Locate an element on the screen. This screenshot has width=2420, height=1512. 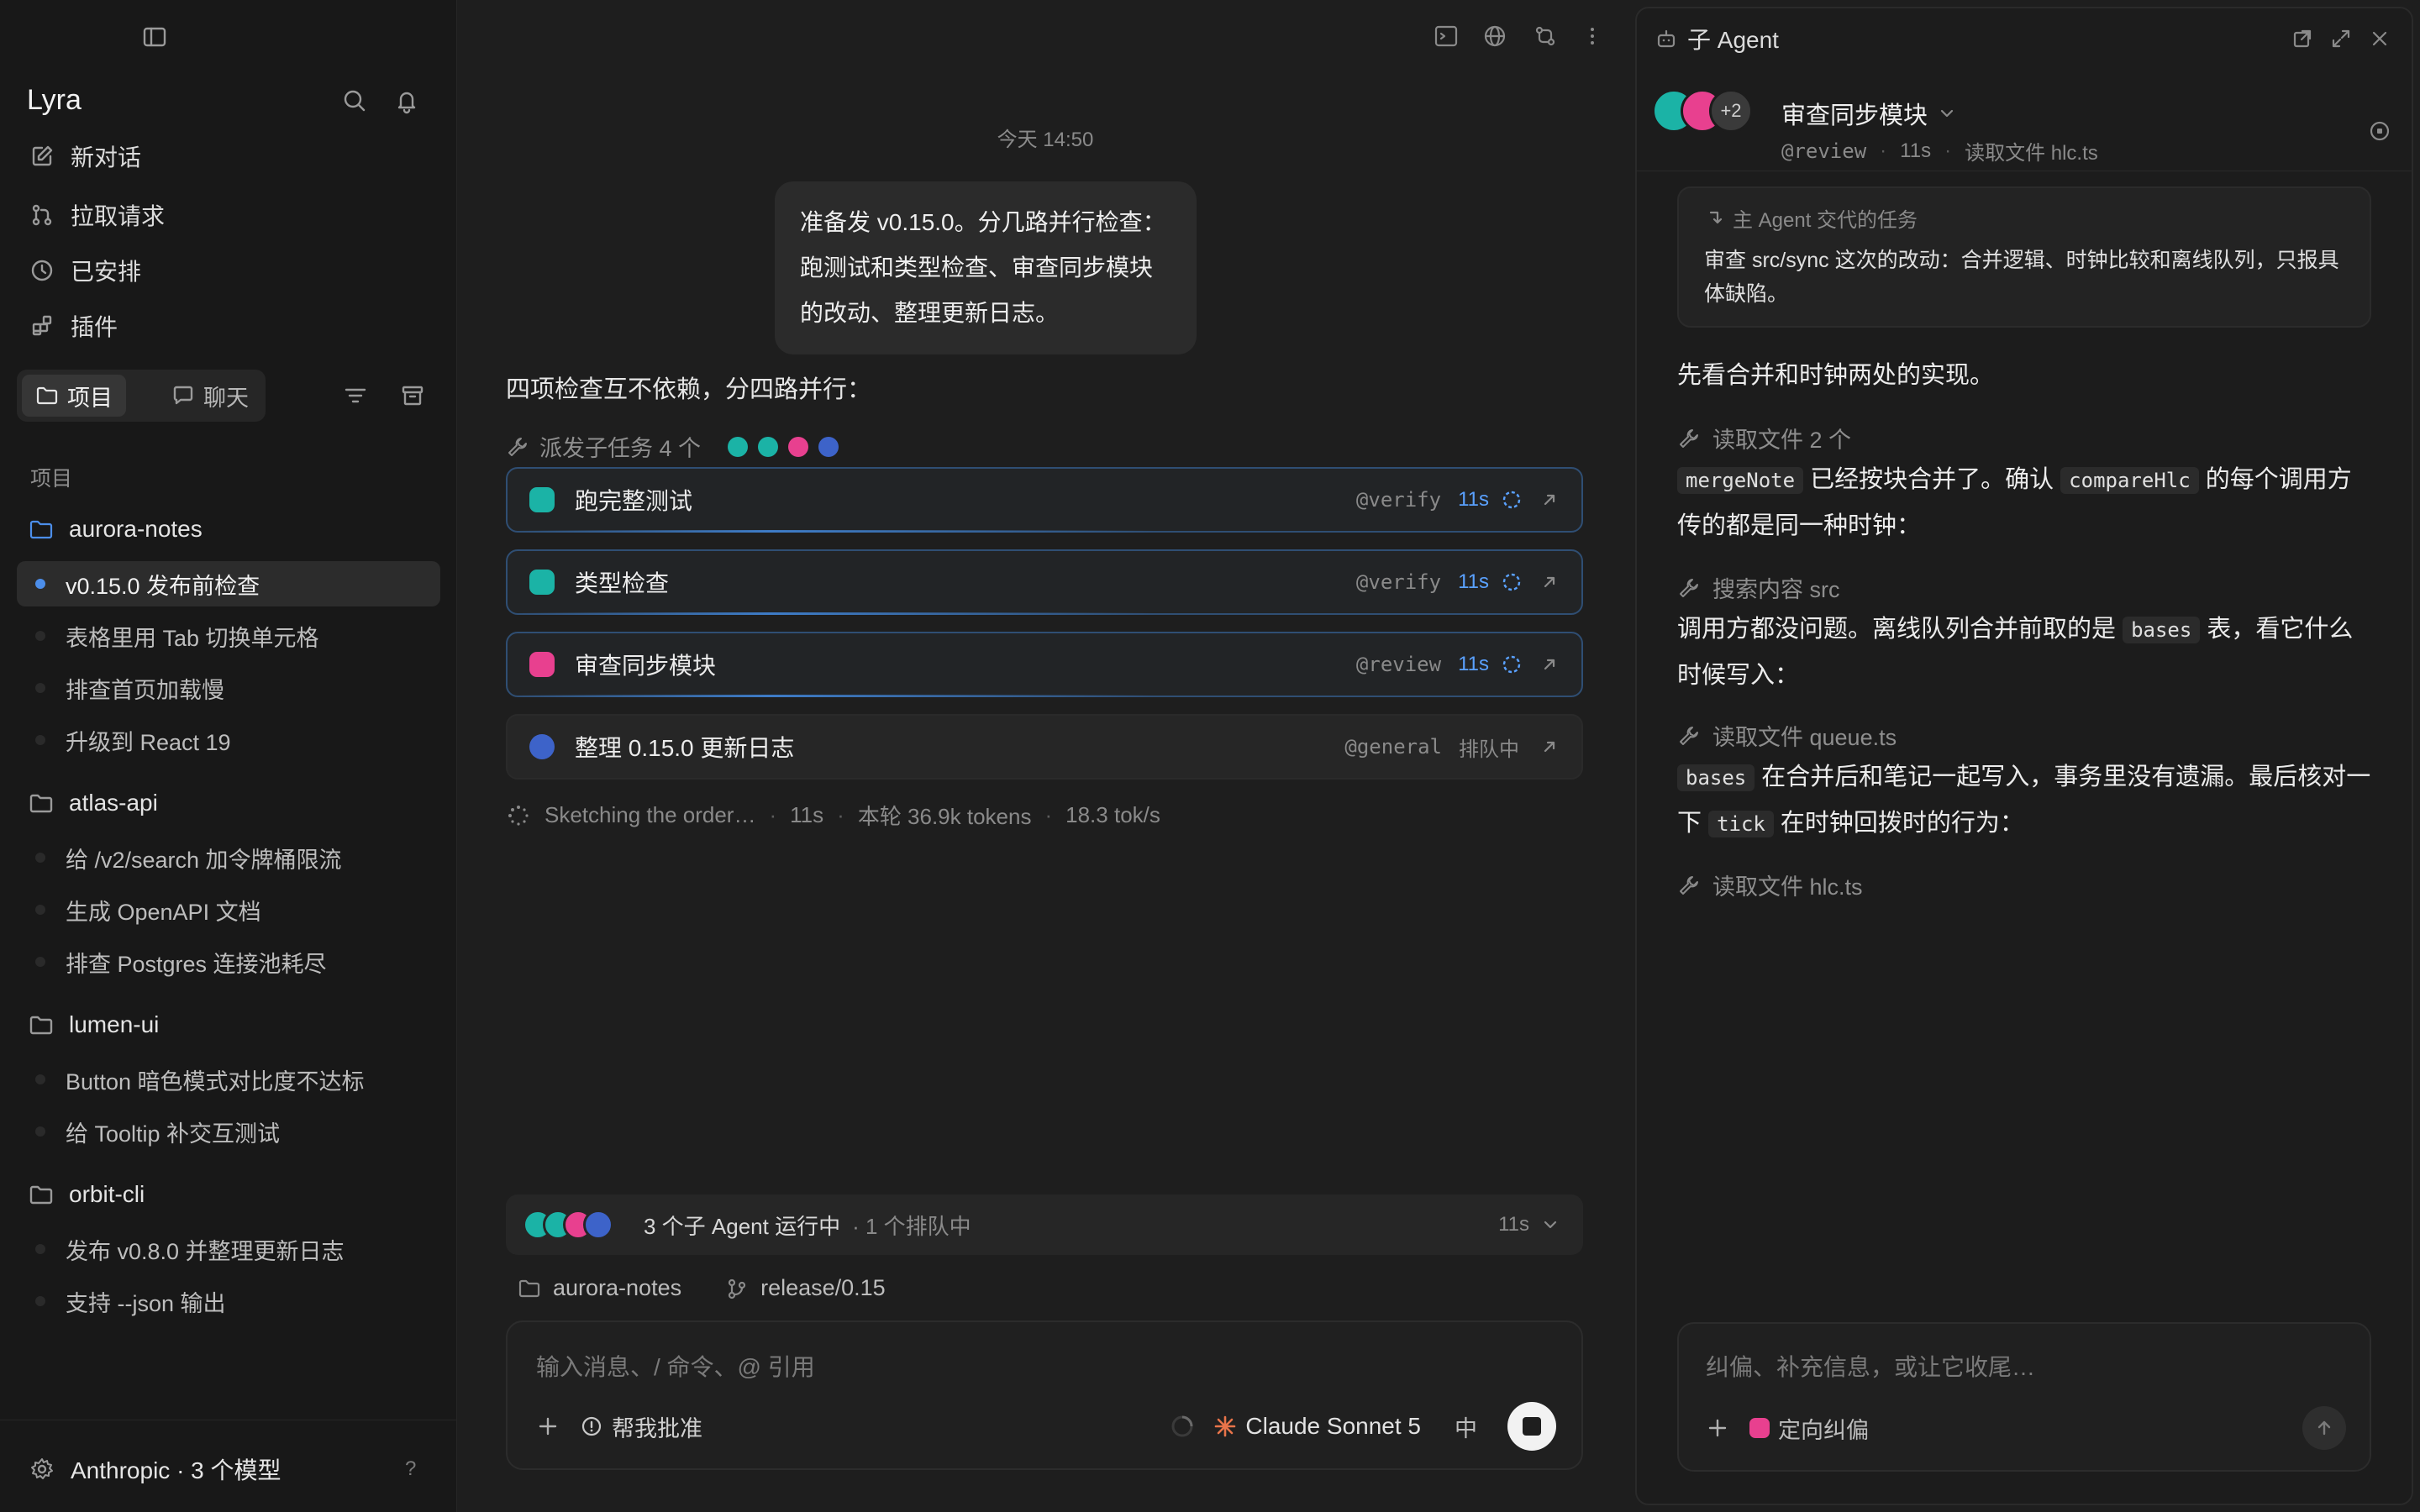
tab-chats: 聊天 is located at coordinates (210, 396).